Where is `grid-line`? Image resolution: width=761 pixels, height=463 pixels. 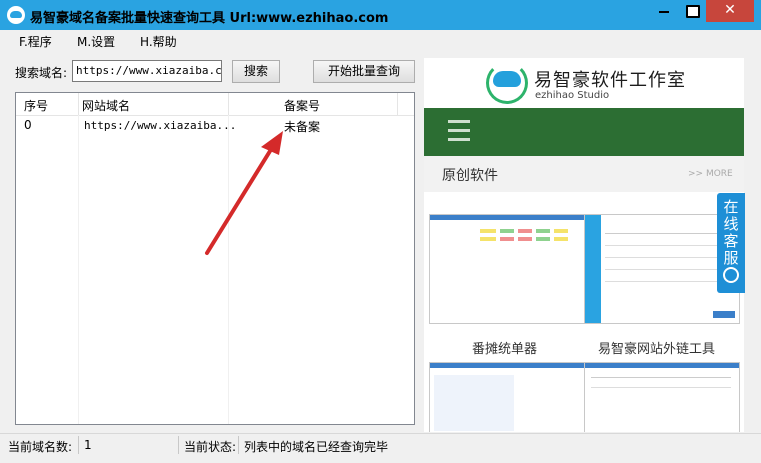
grid-line is located at coordinates (78, 269).